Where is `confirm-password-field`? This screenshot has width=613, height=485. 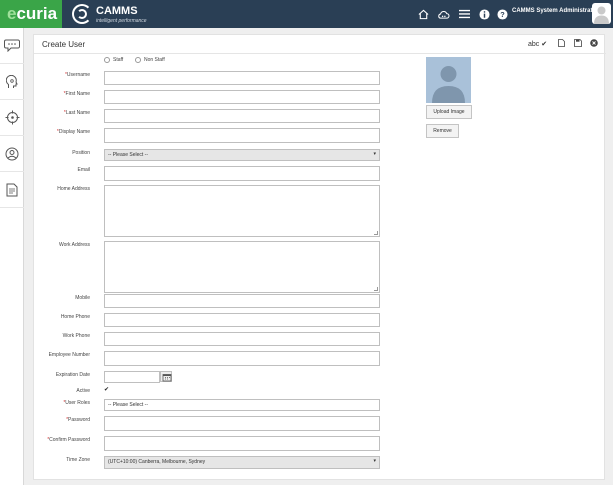
confirm-password-field is located at coordinates (242, 443).